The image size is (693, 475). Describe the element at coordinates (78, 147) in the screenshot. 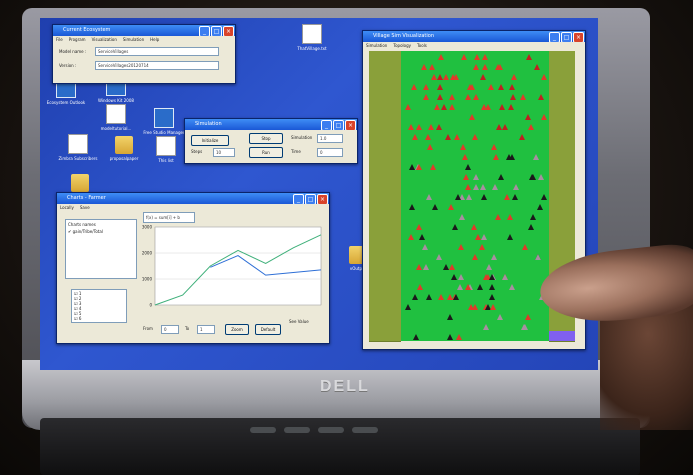

I see `desktop-icon: Zimbra Subscribers` at that location.